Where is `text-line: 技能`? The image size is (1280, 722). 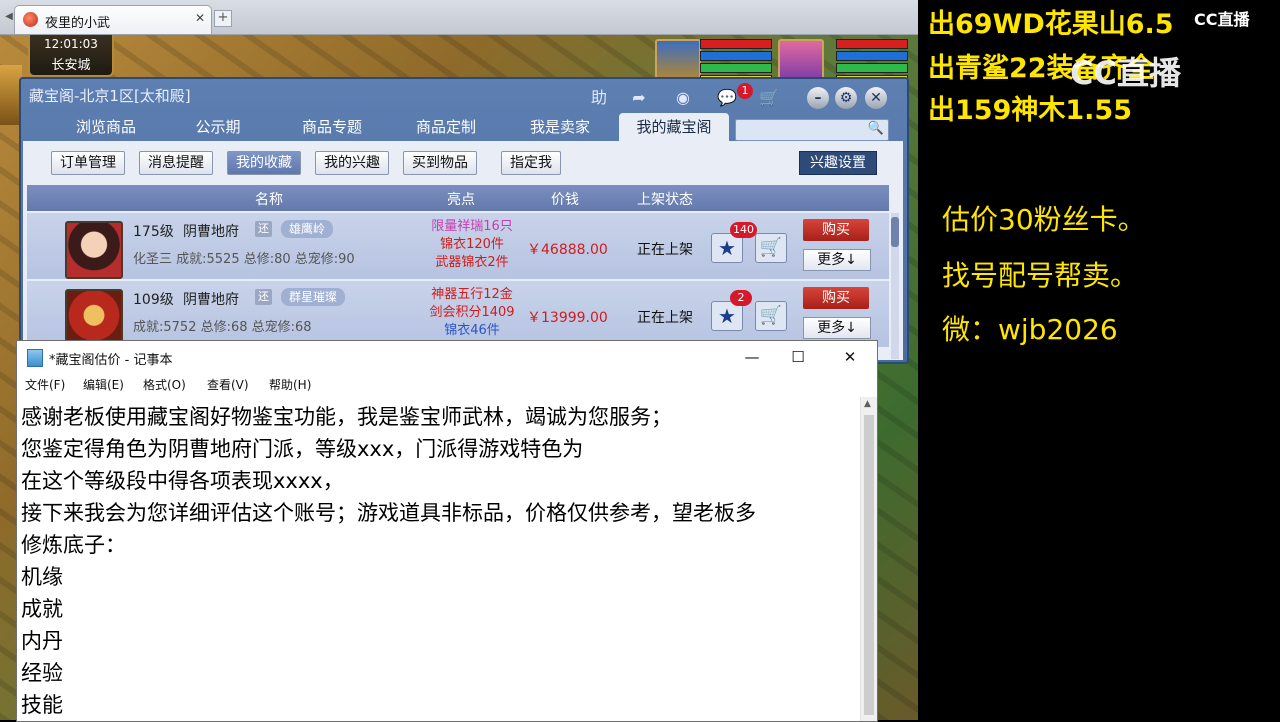 text-line: 技能 is located at coordinates (42, 705).